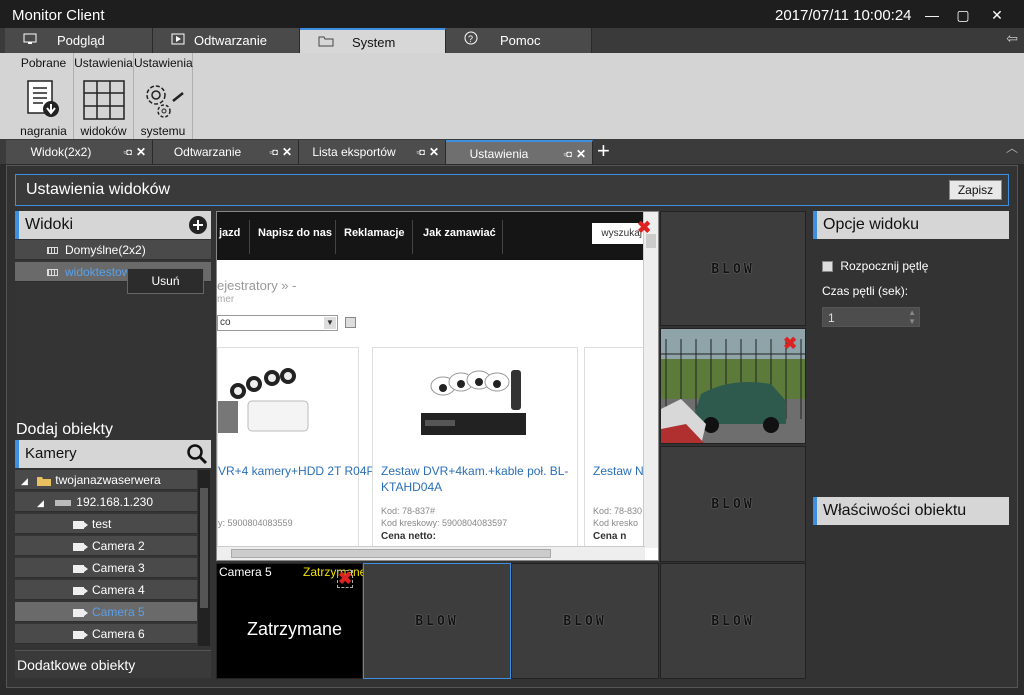  What do you see at coordinates (1012, 38) in the screenshot?
I see `logout-icon: ⇦` at bounding box center [1012, 38].